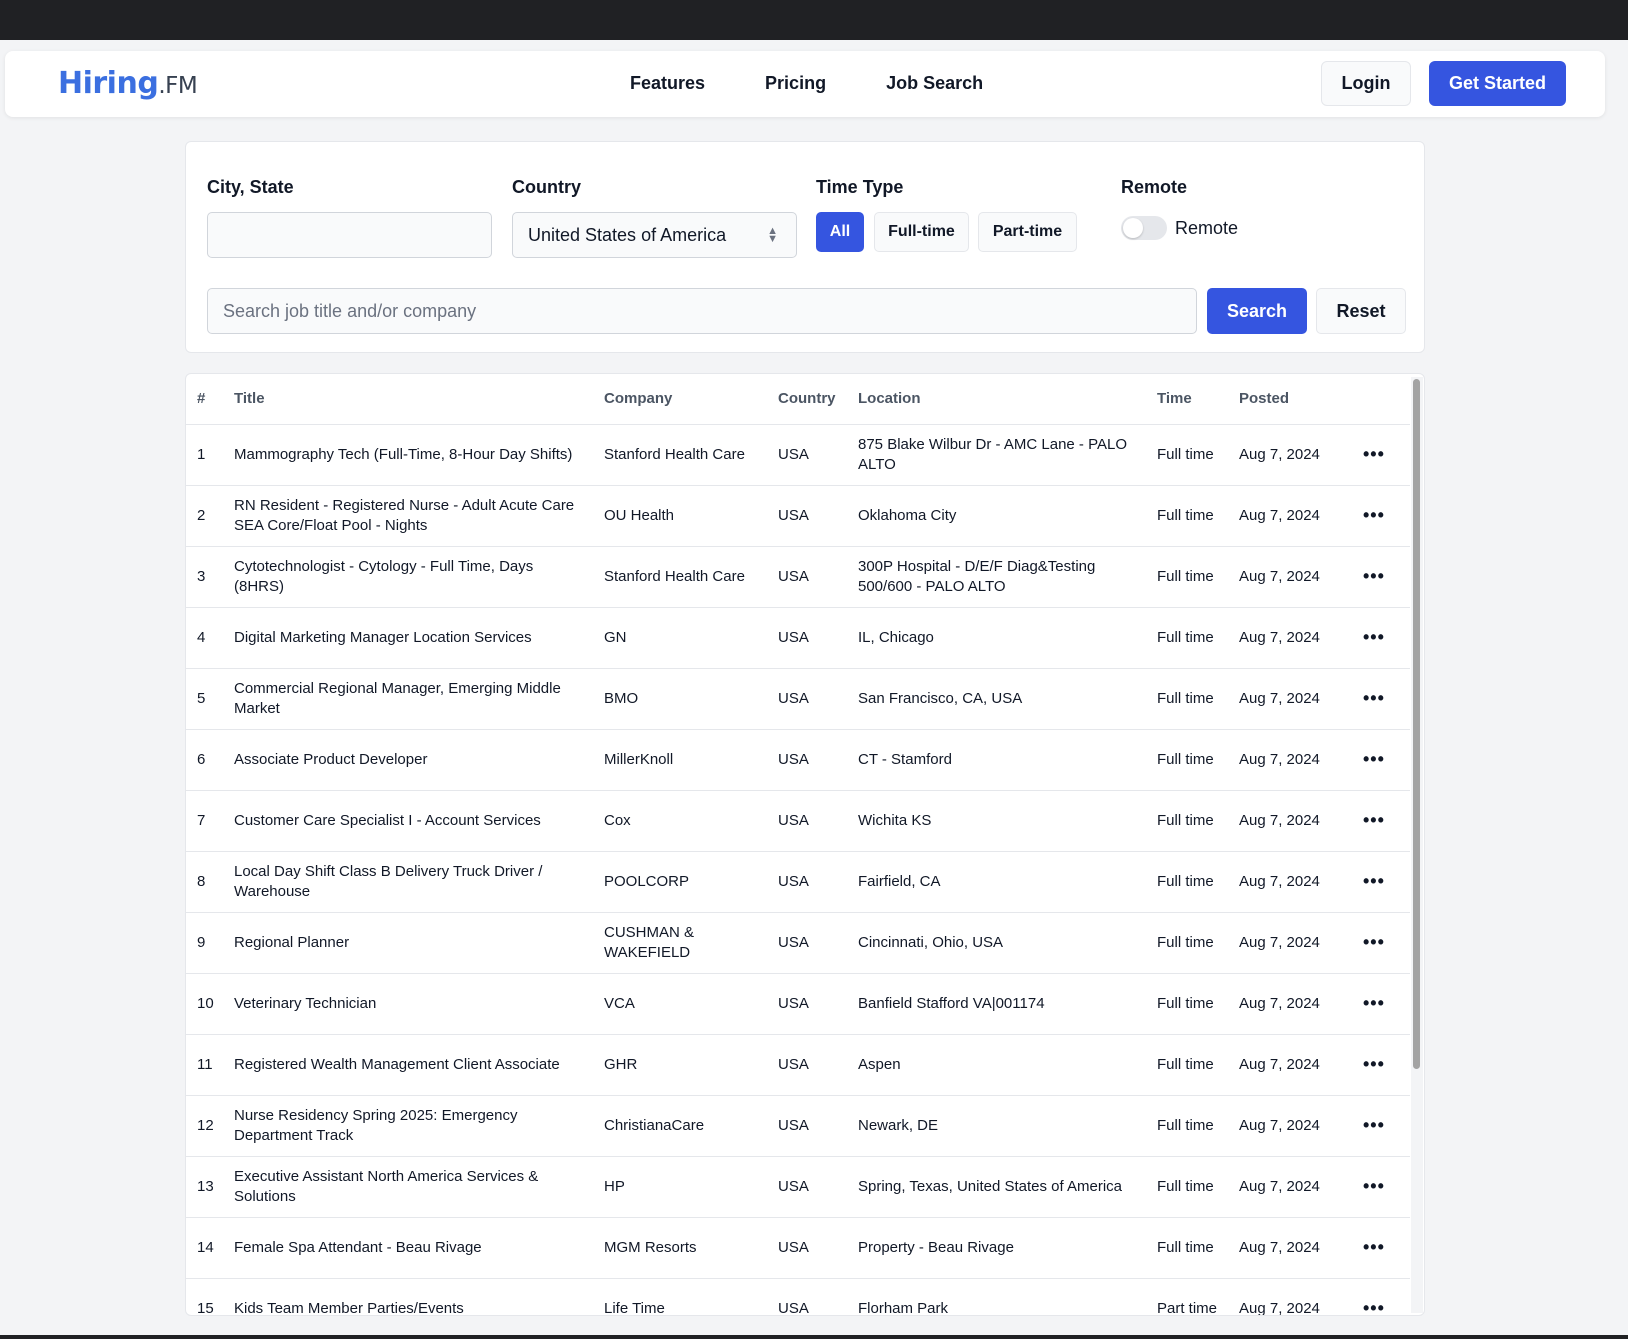  What do you see at coordinates (1361, 311) in the screenshot?
I see `reset-button: Reset` at bounding box center [1361, 311].